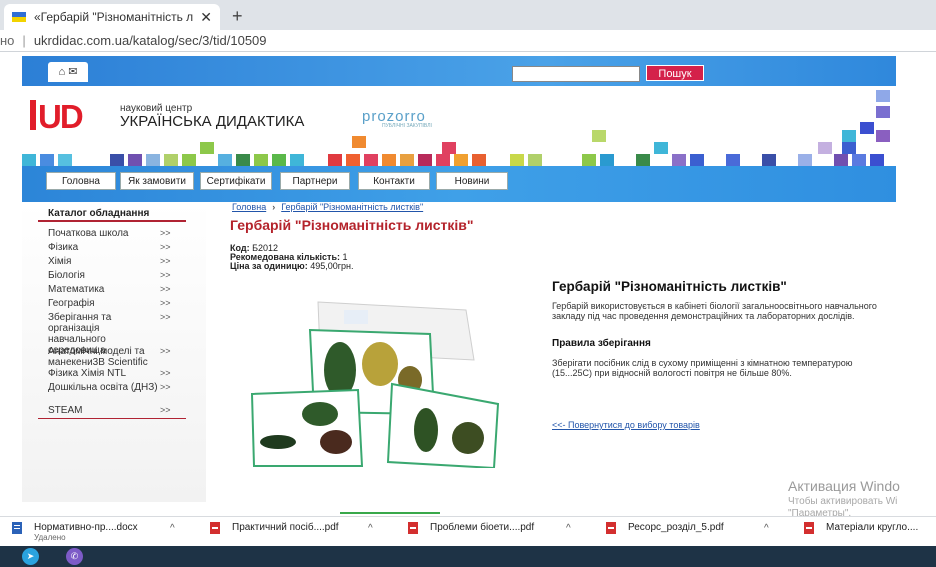  What do you see at coordinates (249, 207) in the screenshot?
I see `breadcrumb-home: Головна` at bounding box center [249, 207].